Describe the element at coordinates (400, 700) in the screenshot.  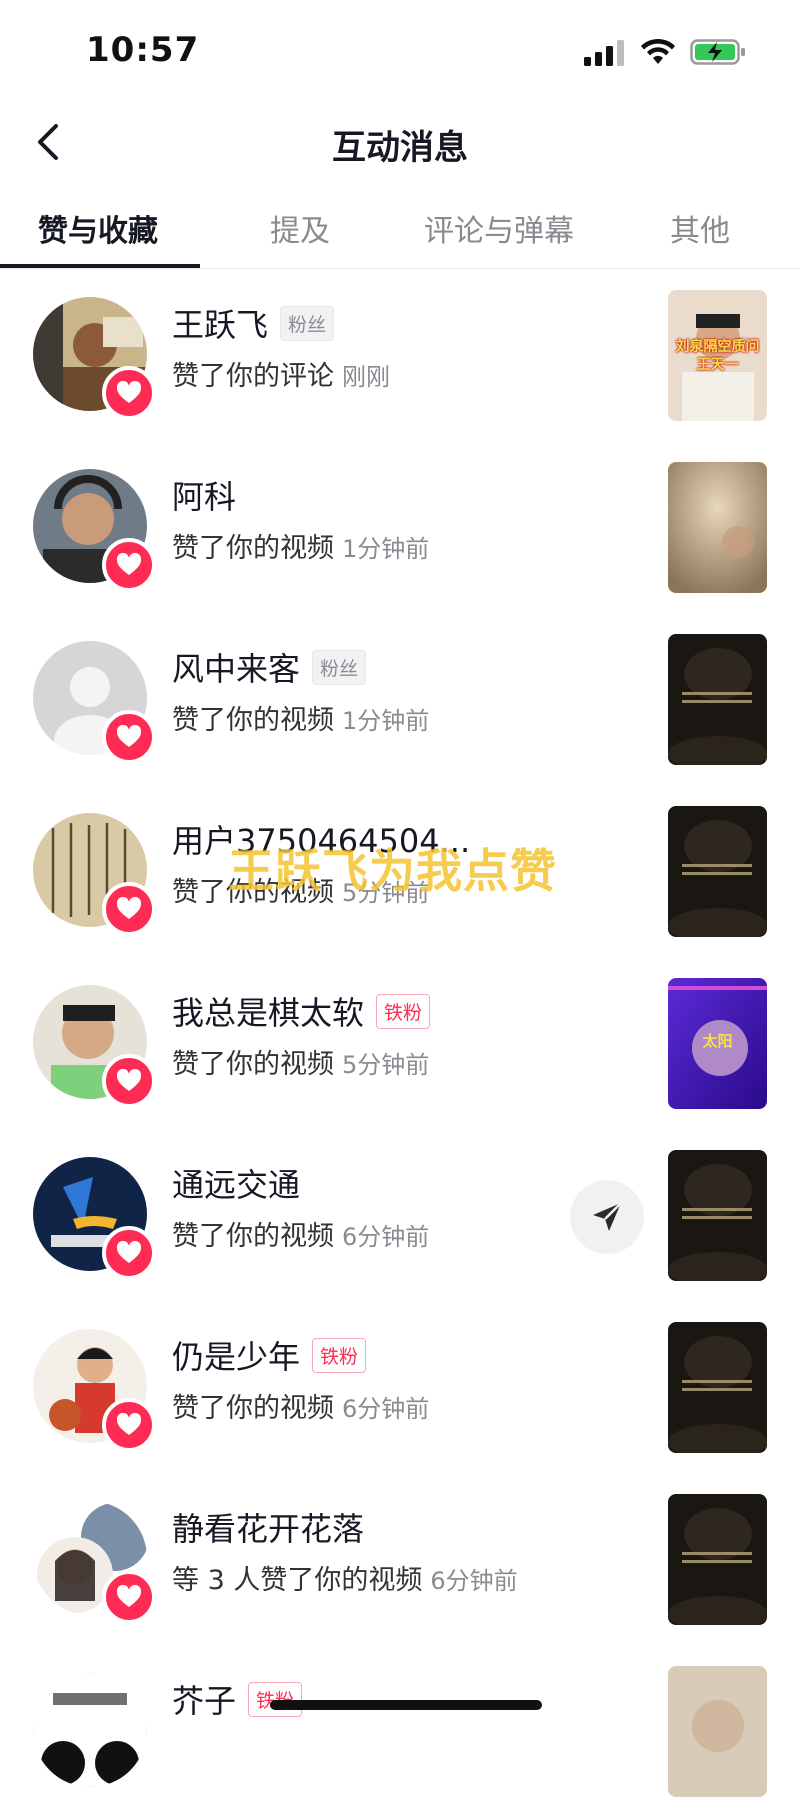
I see `list-item: 风中来客 粉丝 赞了你的视频 1分钟前` at that location.